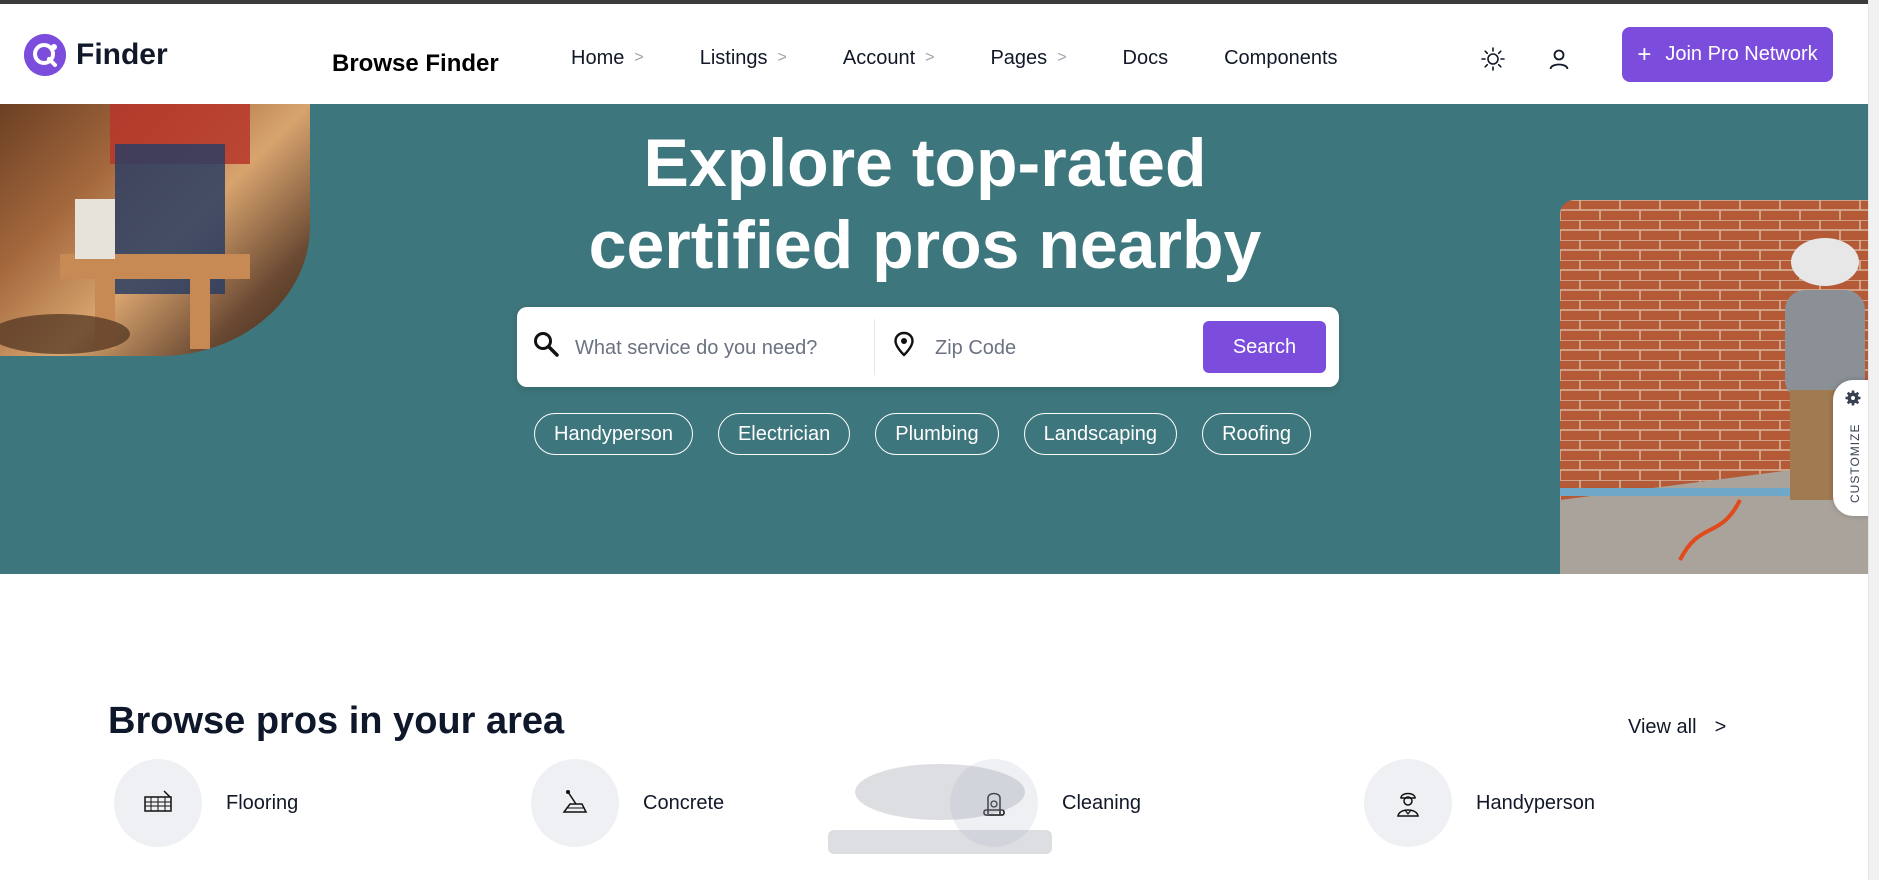 The width and height of the screenshot is (1879, 880). Describe the element at coordinates (1065, 348) in the screenshot. I see `zip-code-input` at that location.